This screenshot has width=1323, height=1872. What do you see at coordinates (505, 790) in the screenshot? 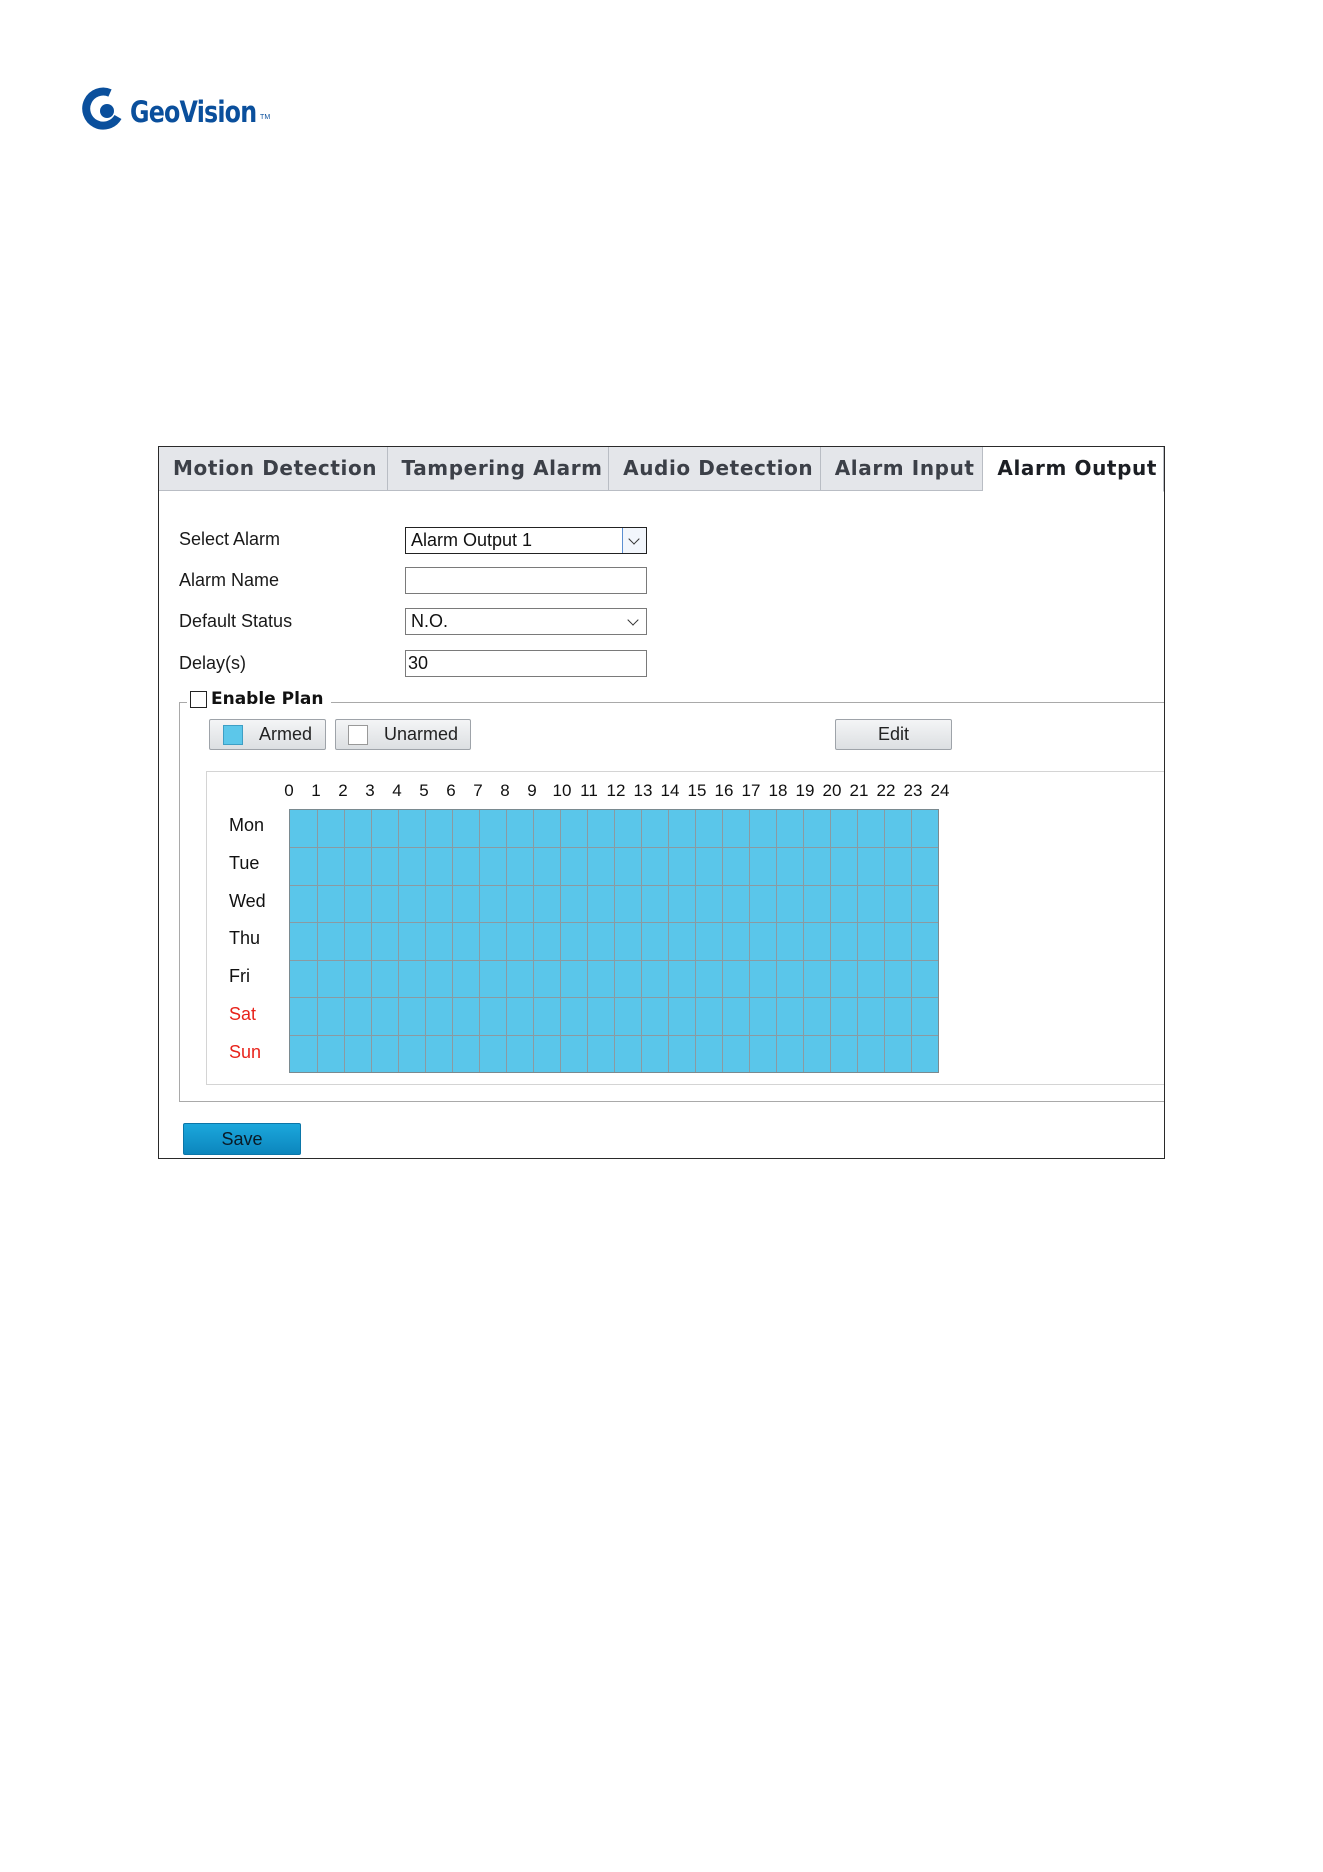
I see `hour-label: 8` at bounding box center [505, 790].